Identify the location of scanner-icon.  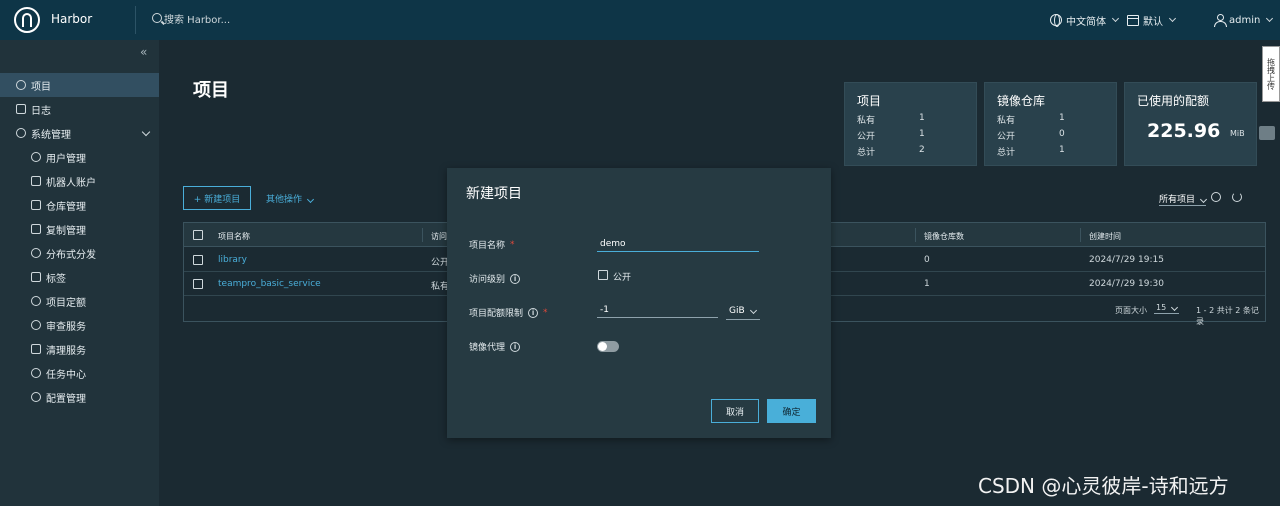
(36, 325).